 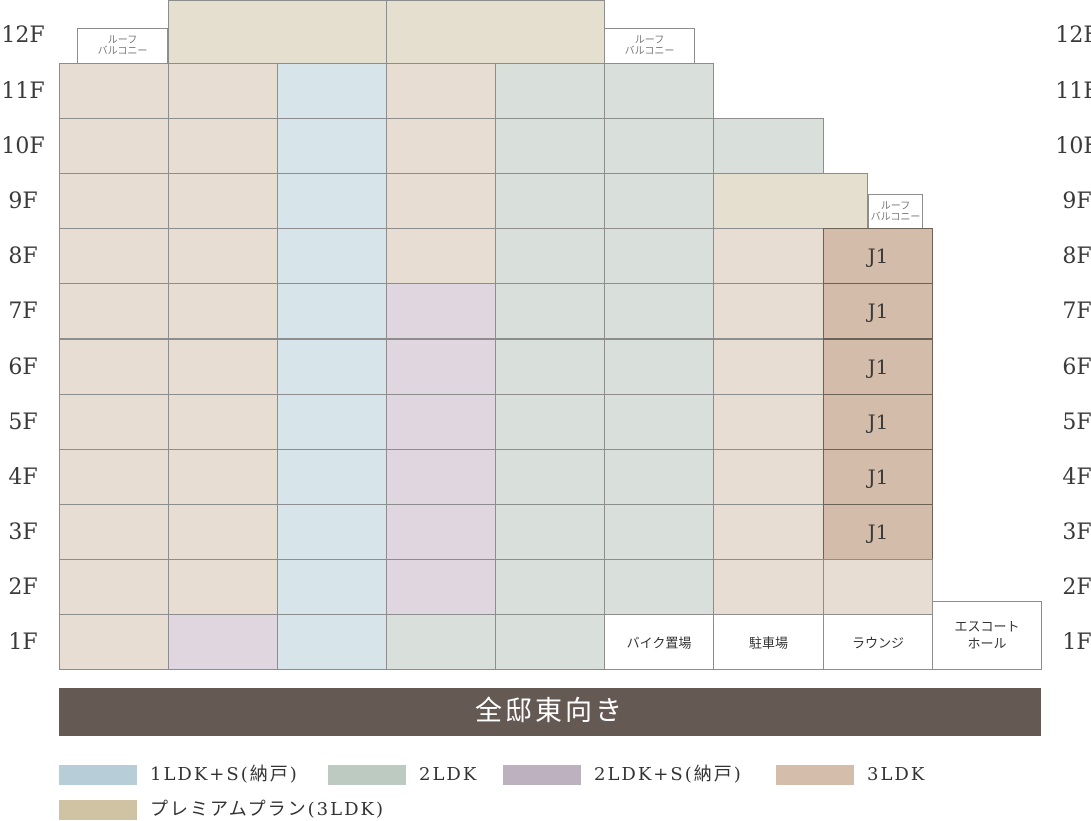 I want to click on unit-cell-r3-c6, so click(x=659, y=532).